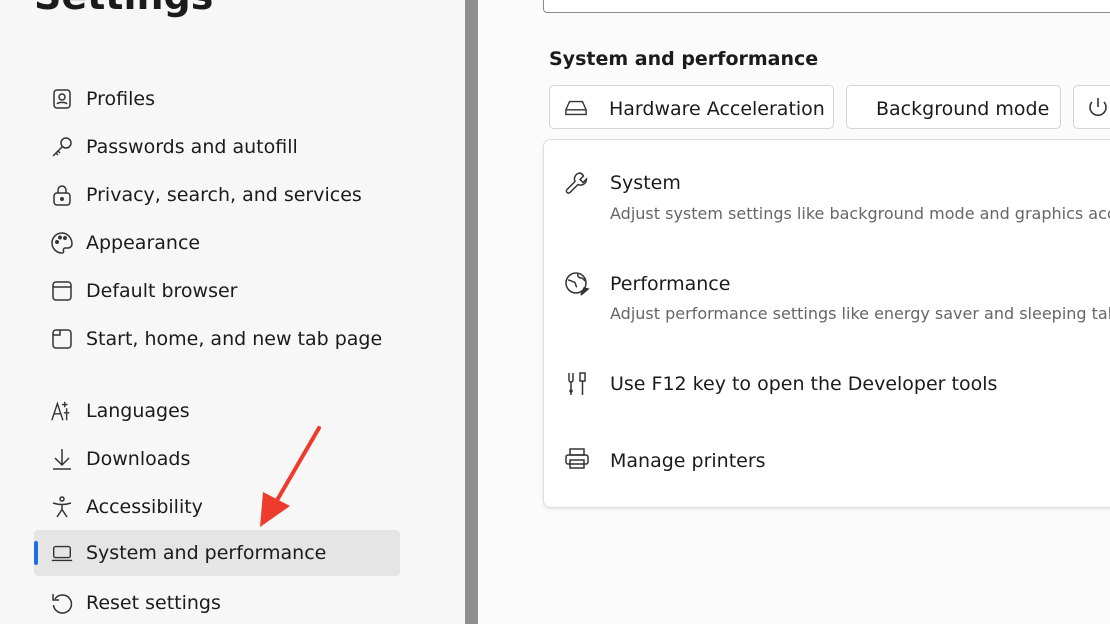 This screenshot has height=624, width=1110. I want to click on developer-tools-icon, so click(577, 384).